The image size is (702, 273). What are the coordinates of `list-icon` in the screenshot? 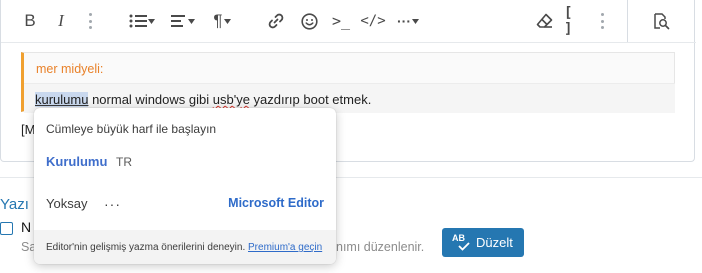 It's located at (138, 21).